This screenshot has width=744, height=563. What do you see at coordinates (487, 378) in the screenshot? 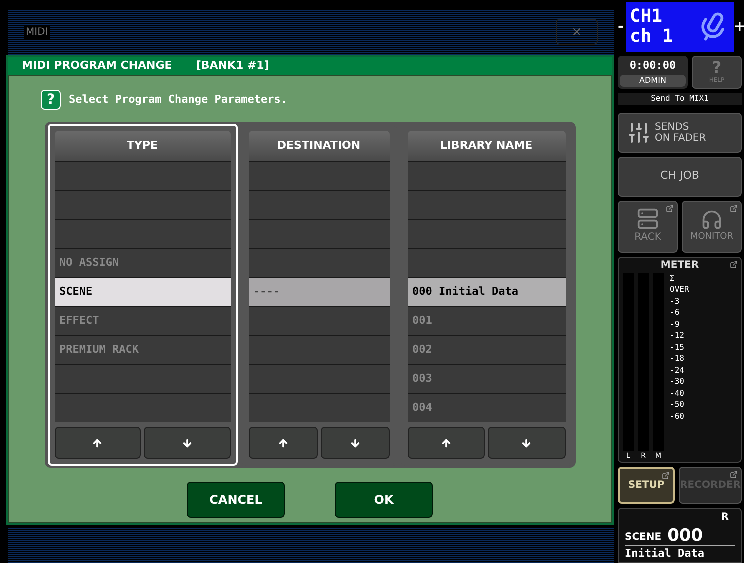
I see `list-row: 003` at bounding box center [487, 378].